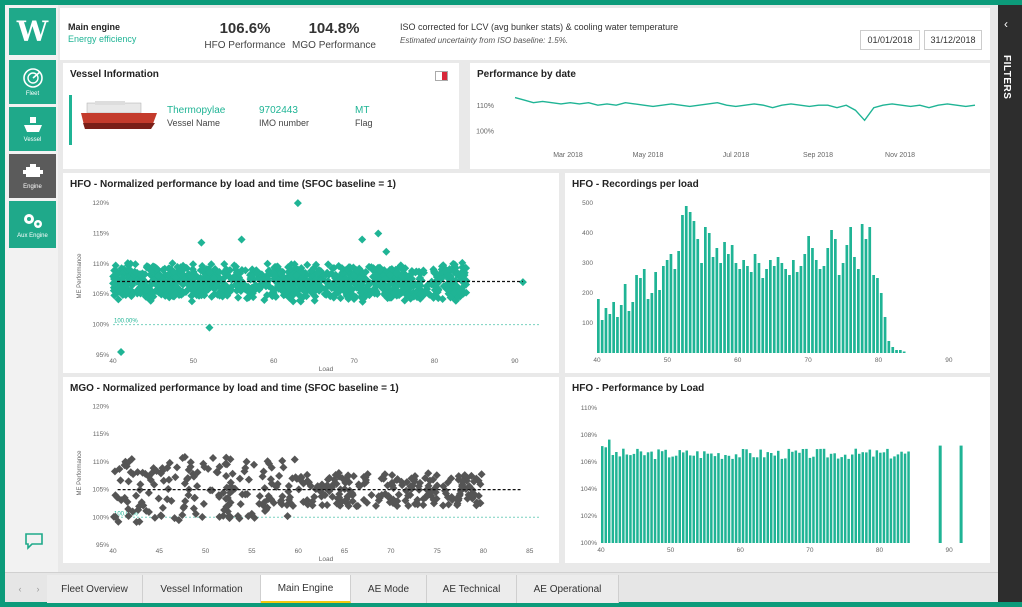  What do you see at coordinates (245, 45) in the screenshot?
I see `kpi-label: HFO Performance` at bounding box center [245, 45].